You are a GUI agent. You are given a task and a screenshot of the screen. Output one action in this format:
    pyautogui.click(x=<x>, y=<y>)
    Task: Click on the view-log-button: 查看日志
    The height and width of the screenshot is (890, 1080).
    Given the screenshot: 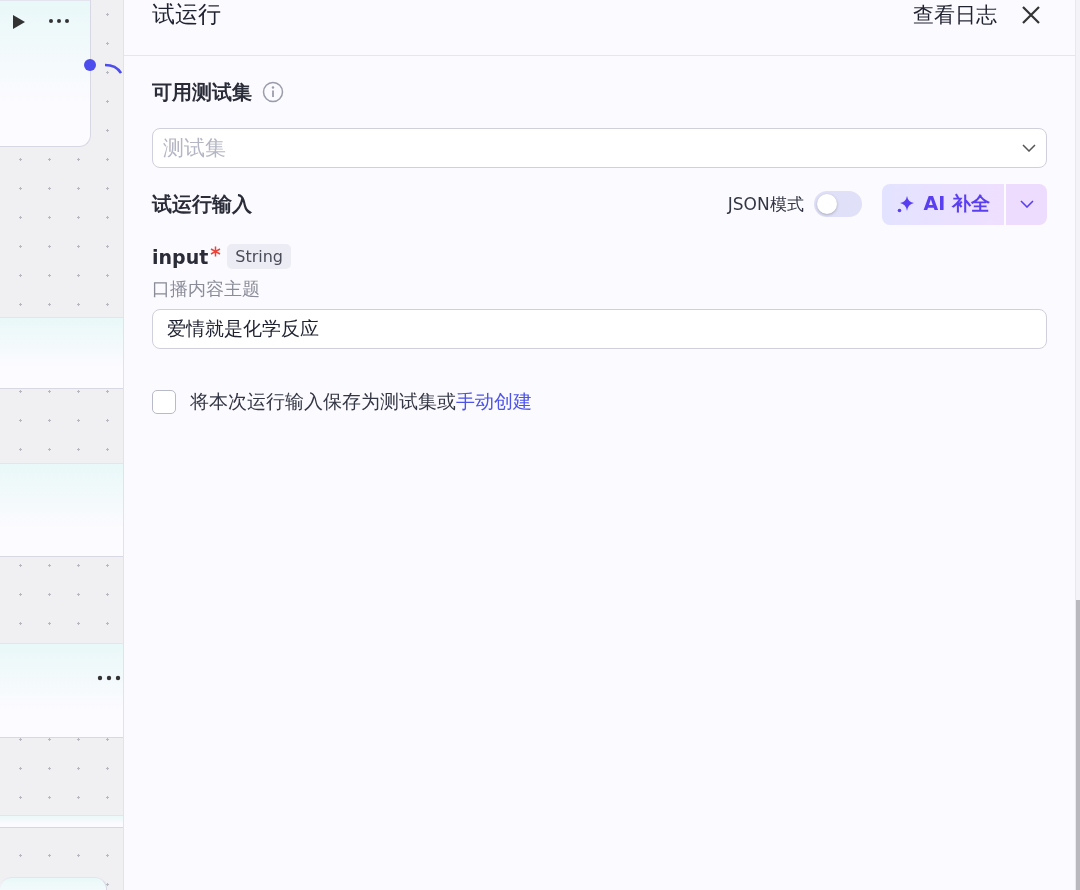 What is the action you would take?
    pyautogui.click(x=955, y=14)
    